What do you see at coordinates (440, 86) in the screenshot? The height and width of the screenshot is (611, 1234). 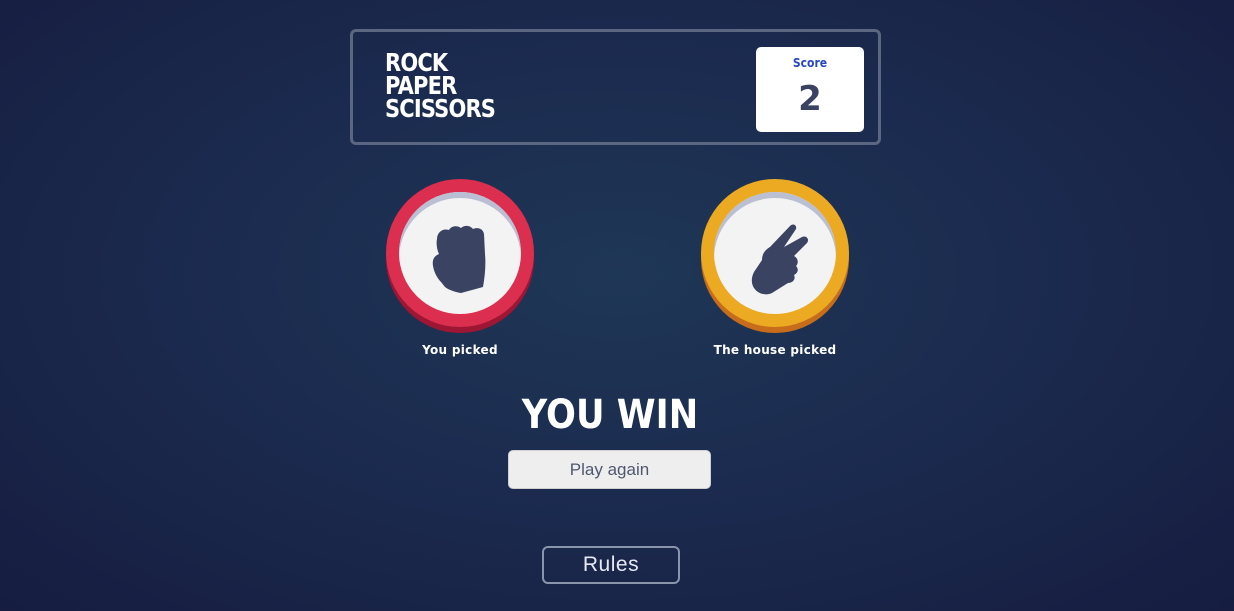 I see `game-logo: ROCK PAPER SCISSORS` at bounding box center [440, 86].